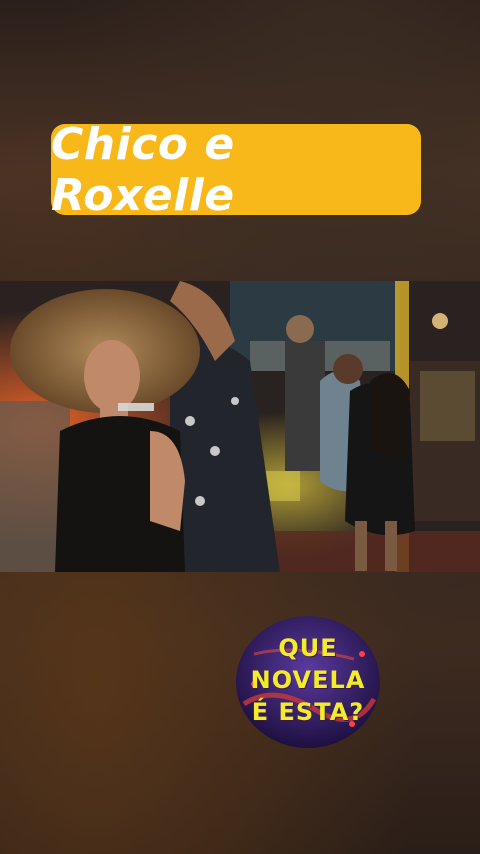 The image size is (480, 854). What do you see at coordinates (236, 170) in the screenshot?
I see `title-banner: Chico e Roxelle` at bounding box center [236, 170].